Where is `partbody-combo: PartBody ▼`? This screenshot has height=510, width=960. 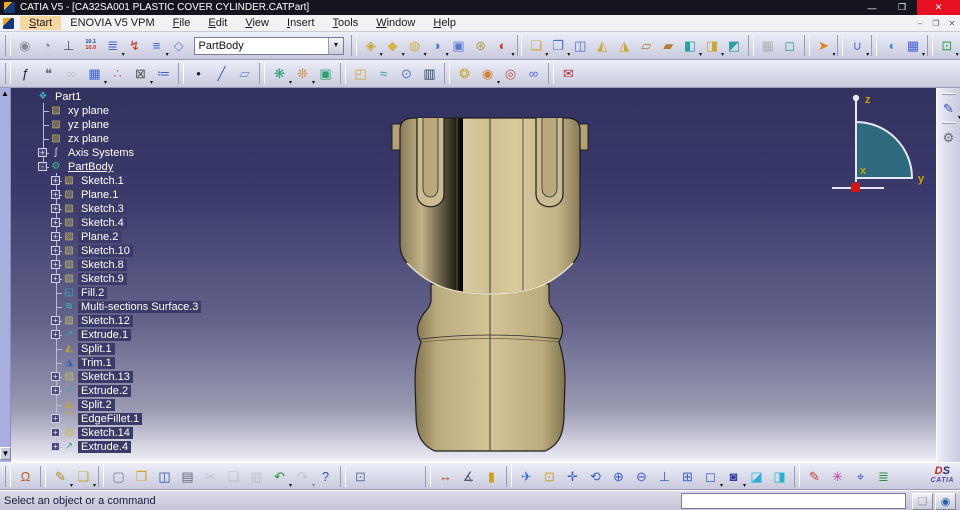 partbody-combo: PartBody ▼ is located at coordinates (268, 45).